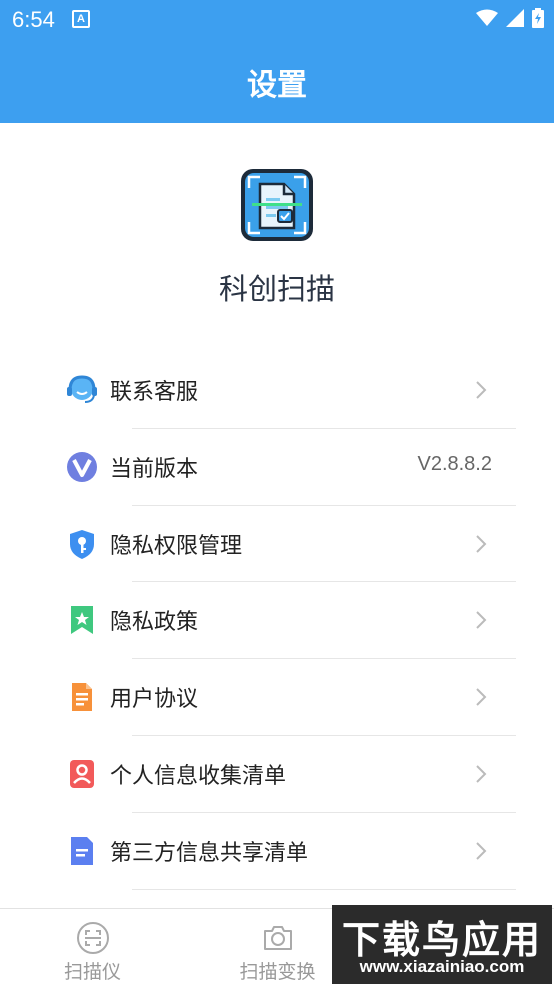  Describe the element at coordinates (515, 18) in the screenshot. I see `signal-icon` at that location.